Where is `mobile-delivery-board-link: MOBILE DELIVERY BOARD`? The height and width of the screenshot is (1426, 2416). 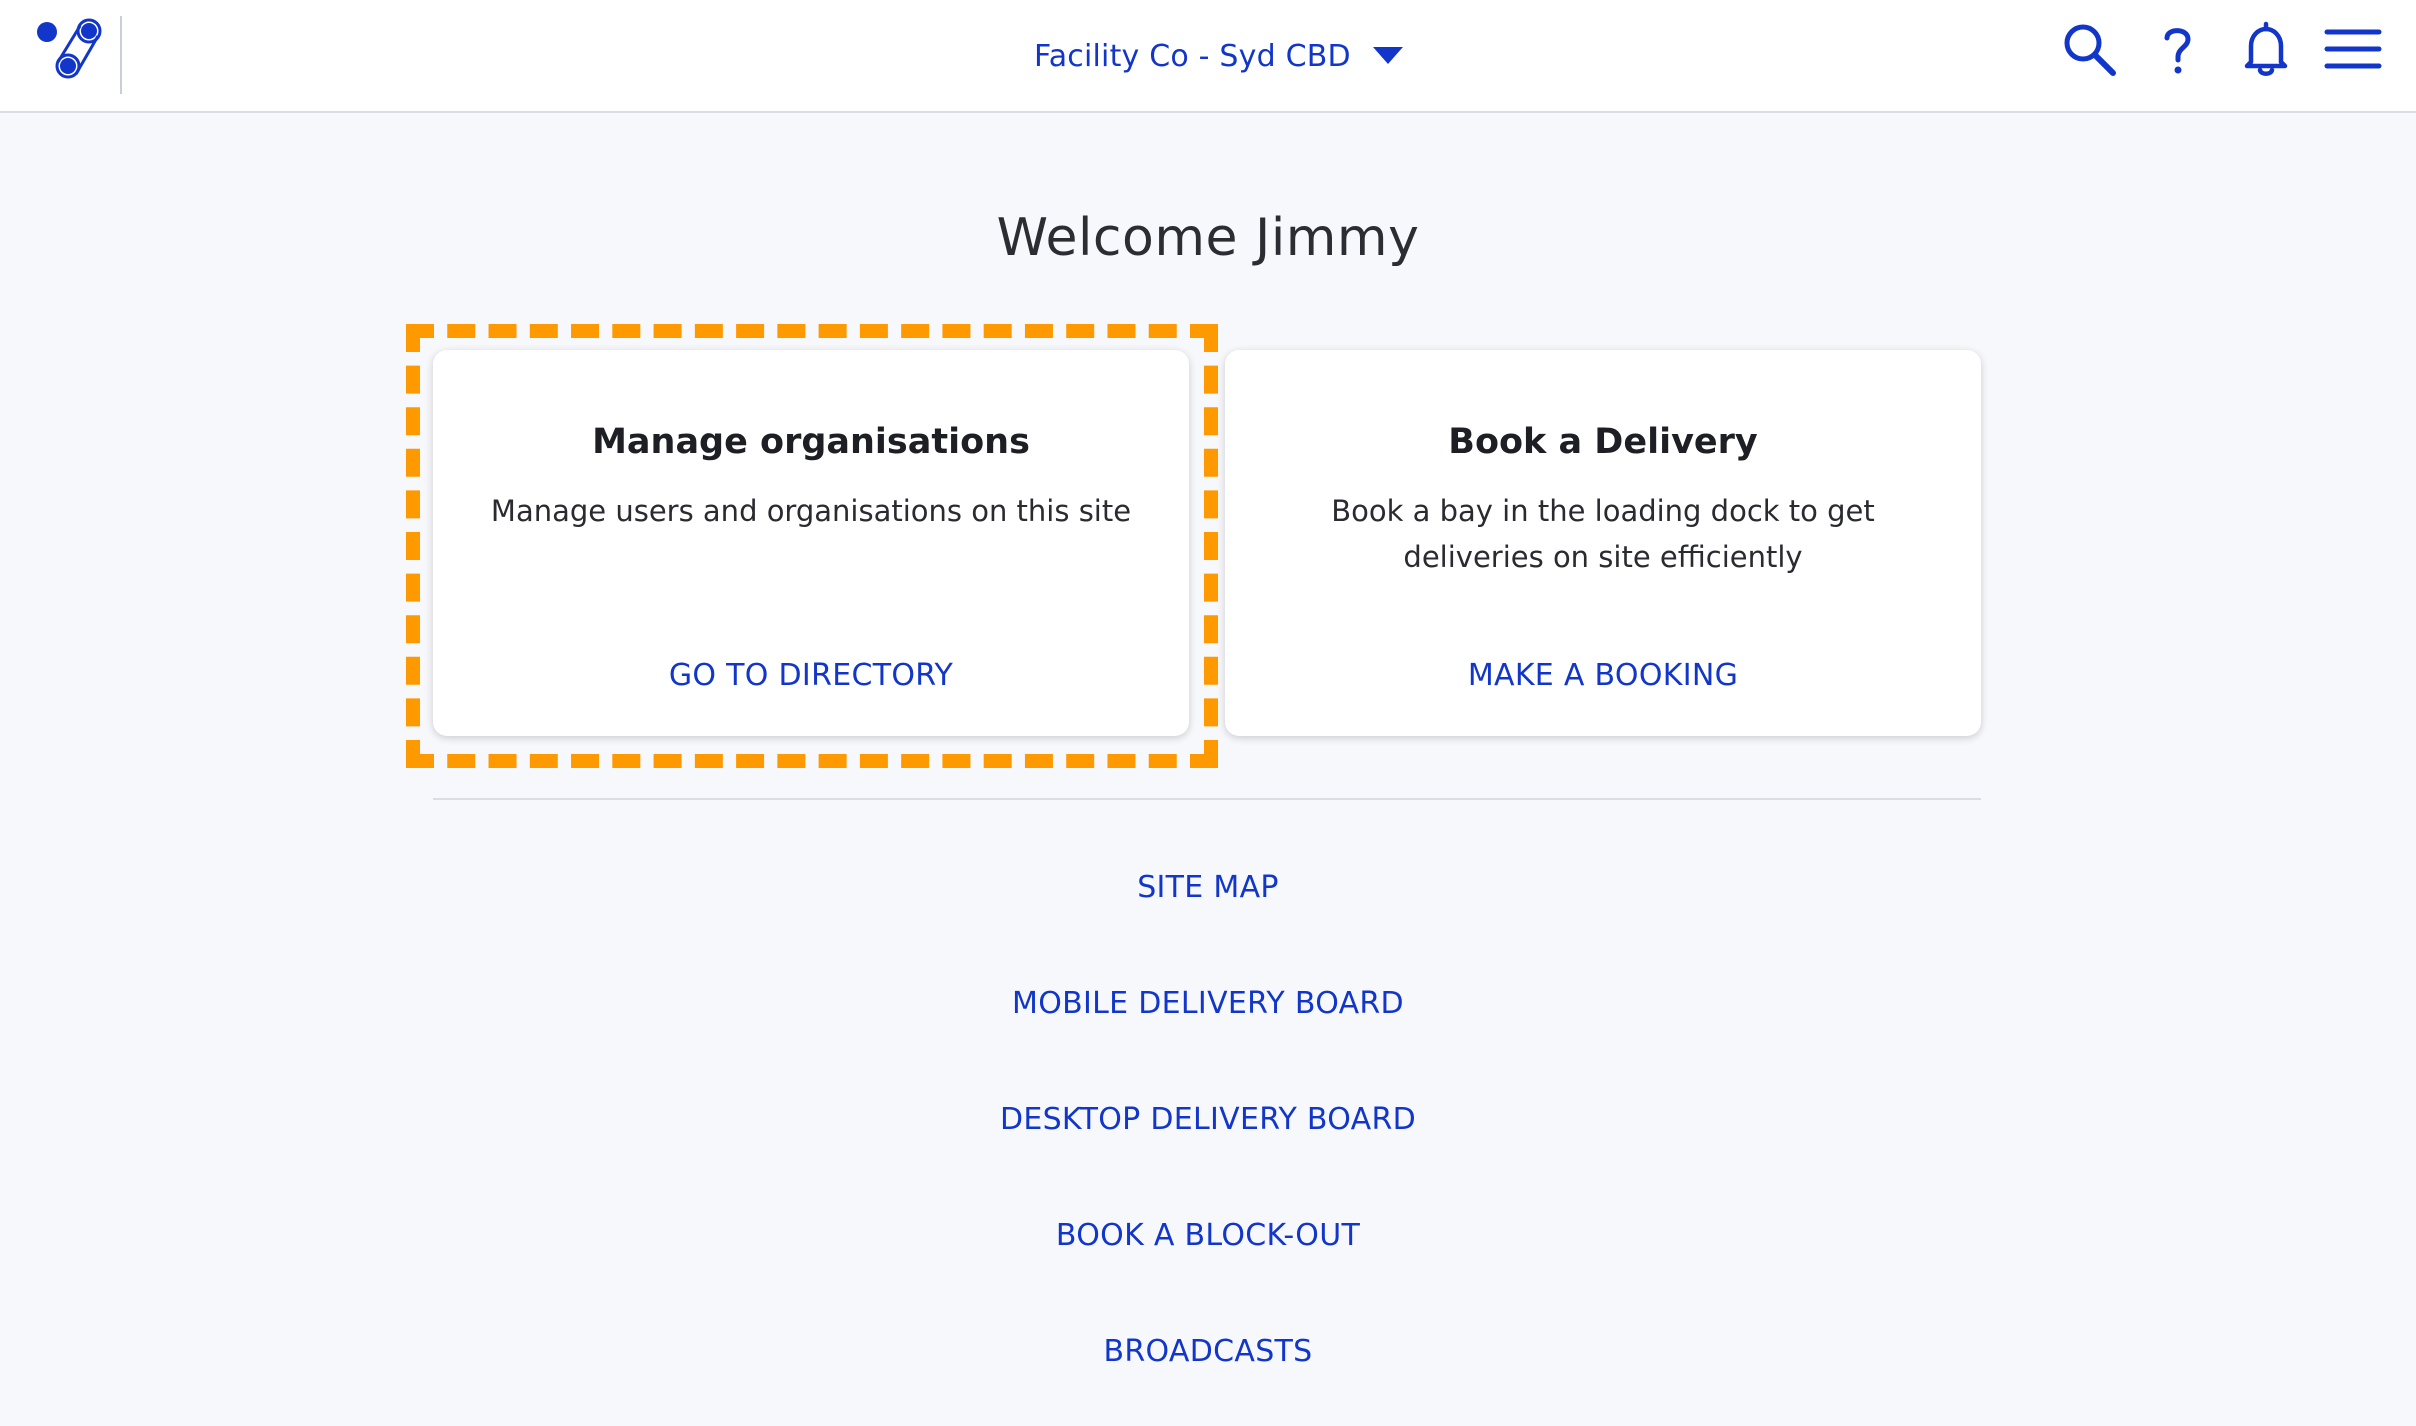 mobile-delivery-board-link: MOBILE DELIVERY BOARD is located at coordinates (1208, 1003).